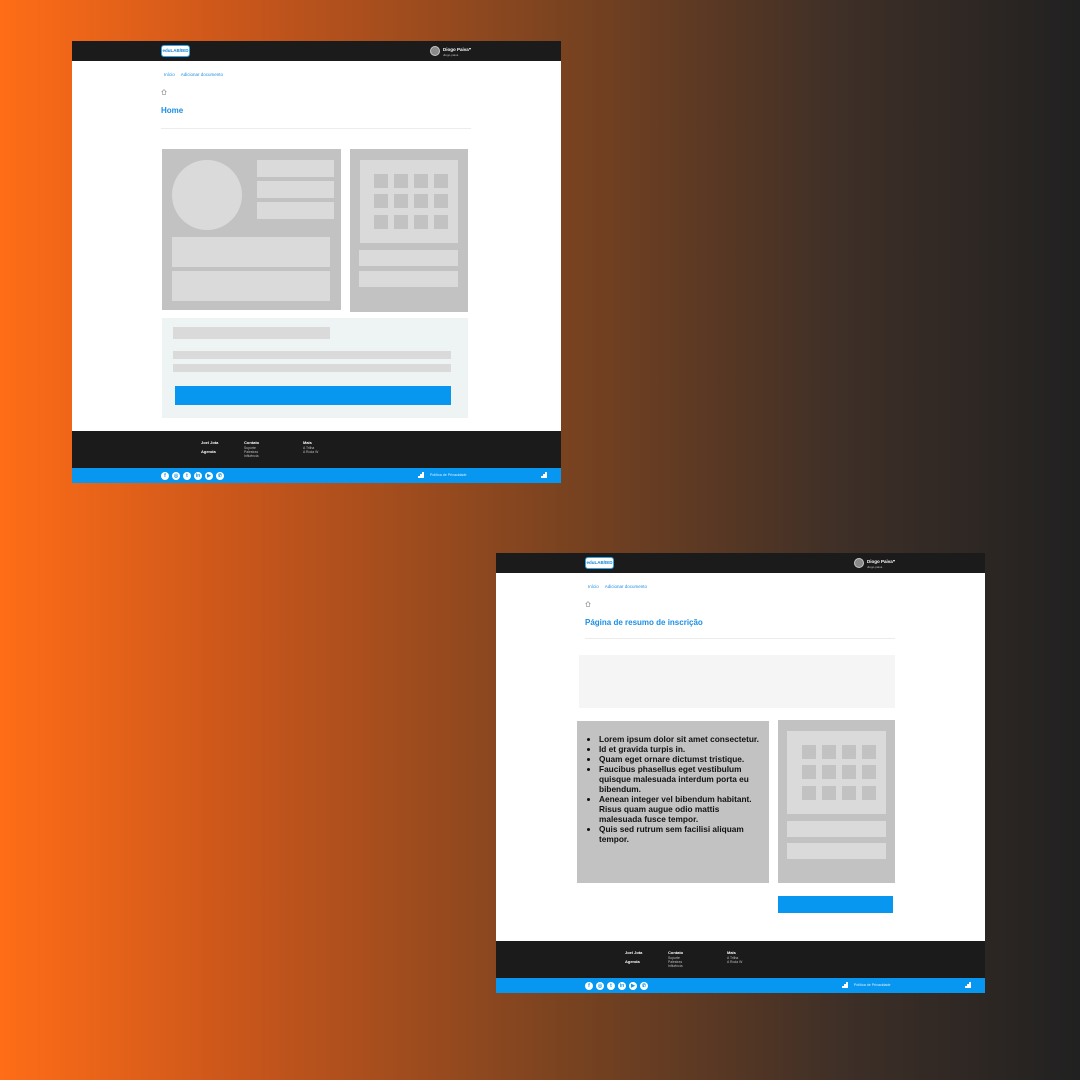 The image size is (1080, 1080). Describe the element at coordinates (675, 959) in the screenshot. I see `footer-column-contact: Contato Suporte Palestras Influência` at that location.